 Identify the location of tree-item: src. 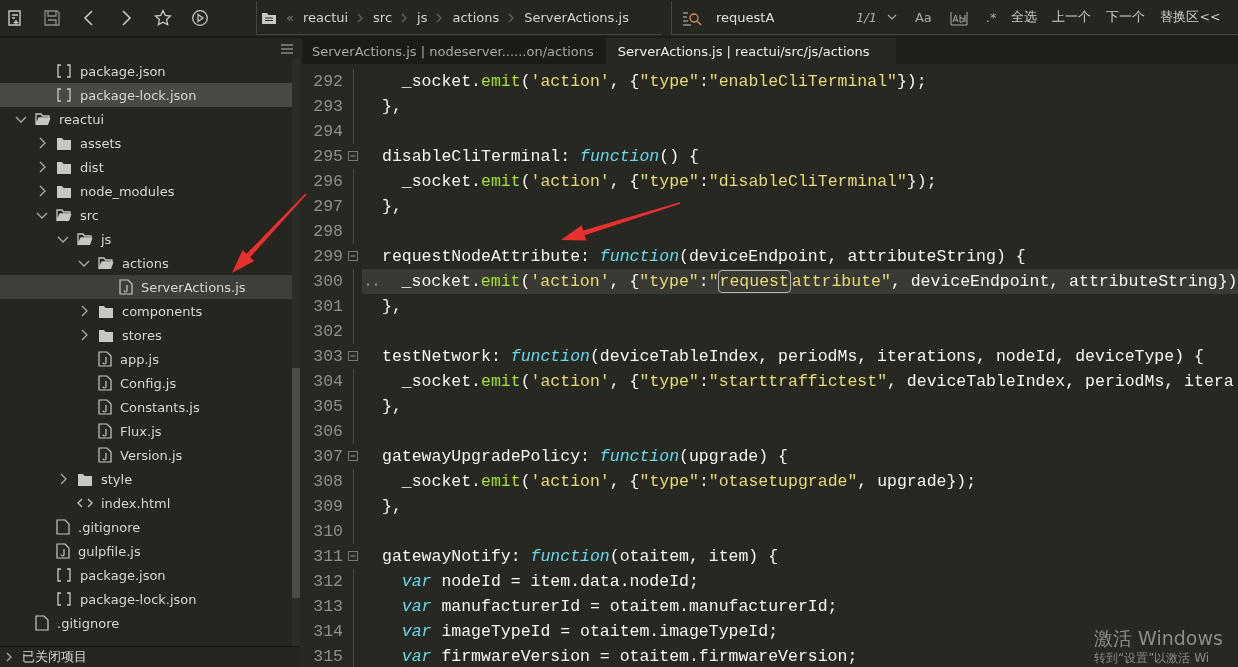
(146, 215).